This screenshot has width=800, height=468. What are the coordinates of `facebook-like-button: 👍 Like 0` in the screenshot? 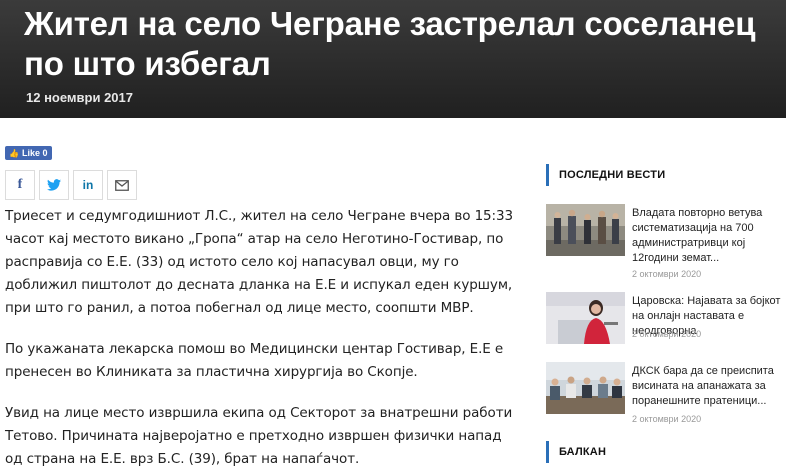 It's located at (29, 153).